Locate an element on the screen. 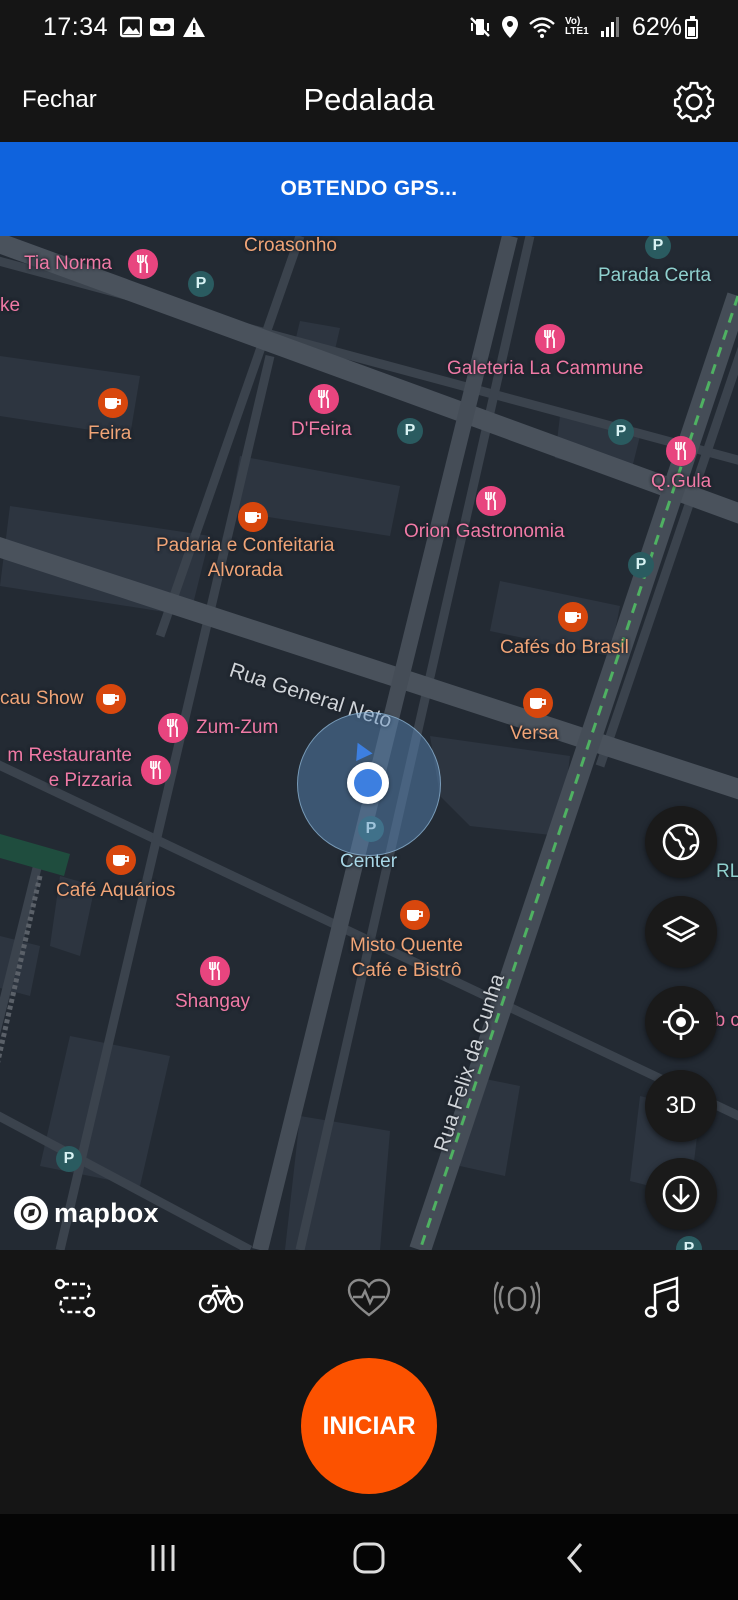 This screenshot has height=1600, width=738. download-icon is located at coordinates (681, 1194).